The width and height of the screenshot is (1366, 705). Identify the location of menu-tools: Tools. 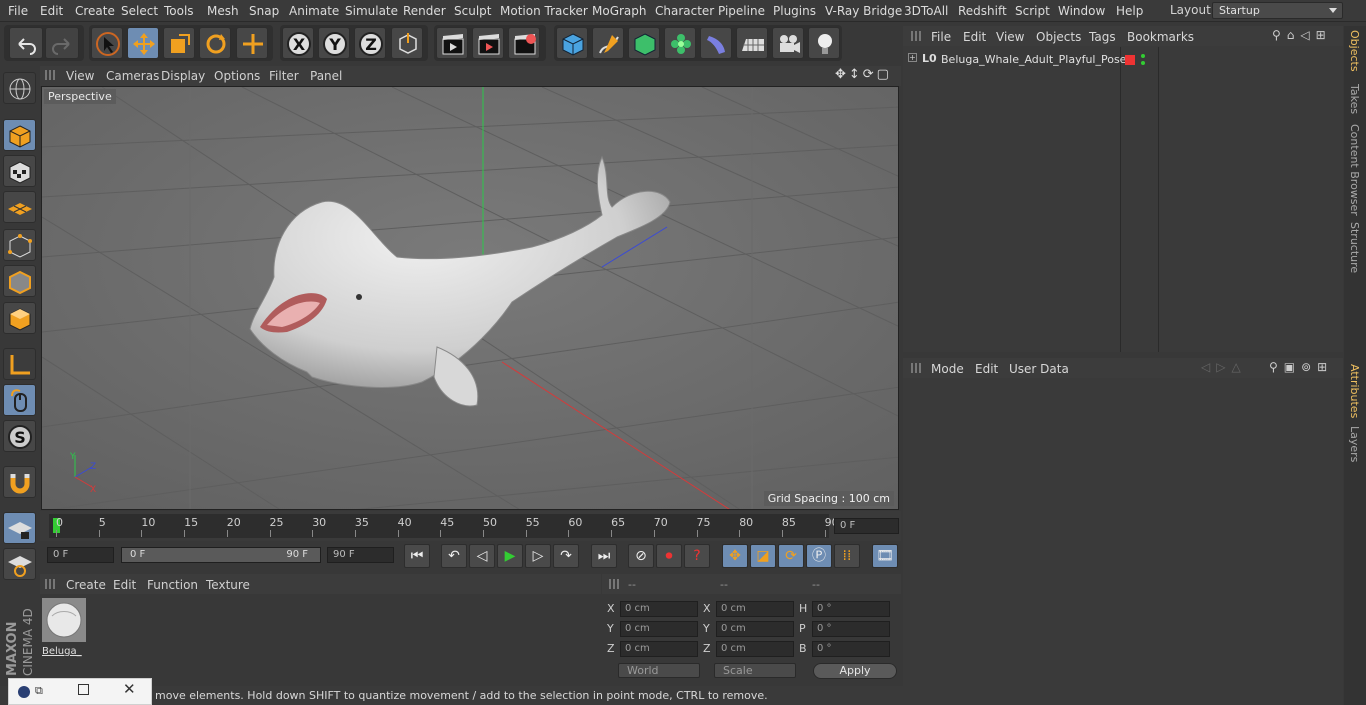
(179, 11).